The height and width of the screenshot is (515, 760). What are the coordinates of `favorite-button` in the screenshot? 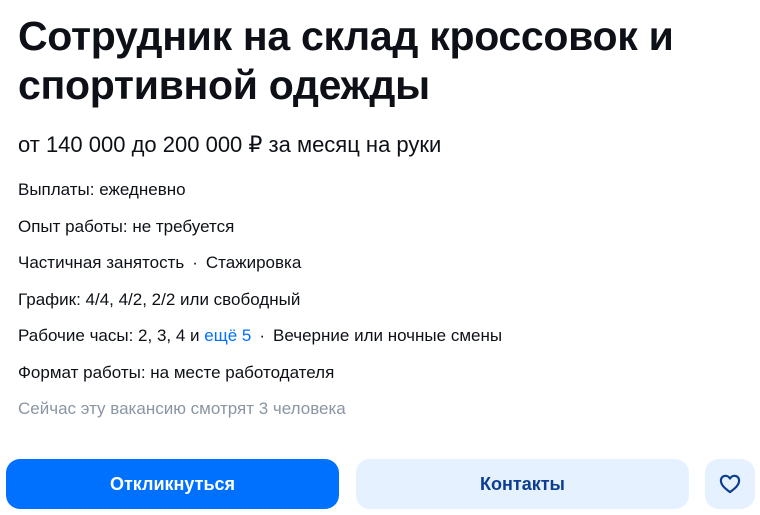 It's located at (730, 484).